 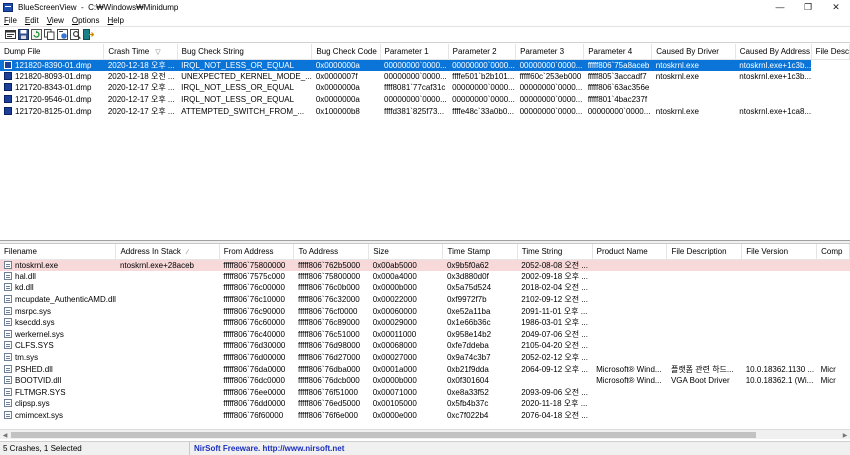 What do you see at coordinates (780, 7) in the screenshot?
I see `minimize-button: —` at bounding box center [780, 7].